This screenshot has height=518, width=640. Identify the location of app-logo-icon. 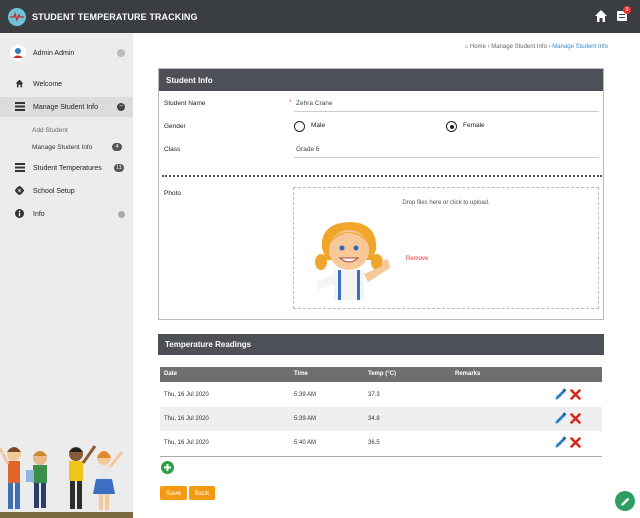
(17, 16).